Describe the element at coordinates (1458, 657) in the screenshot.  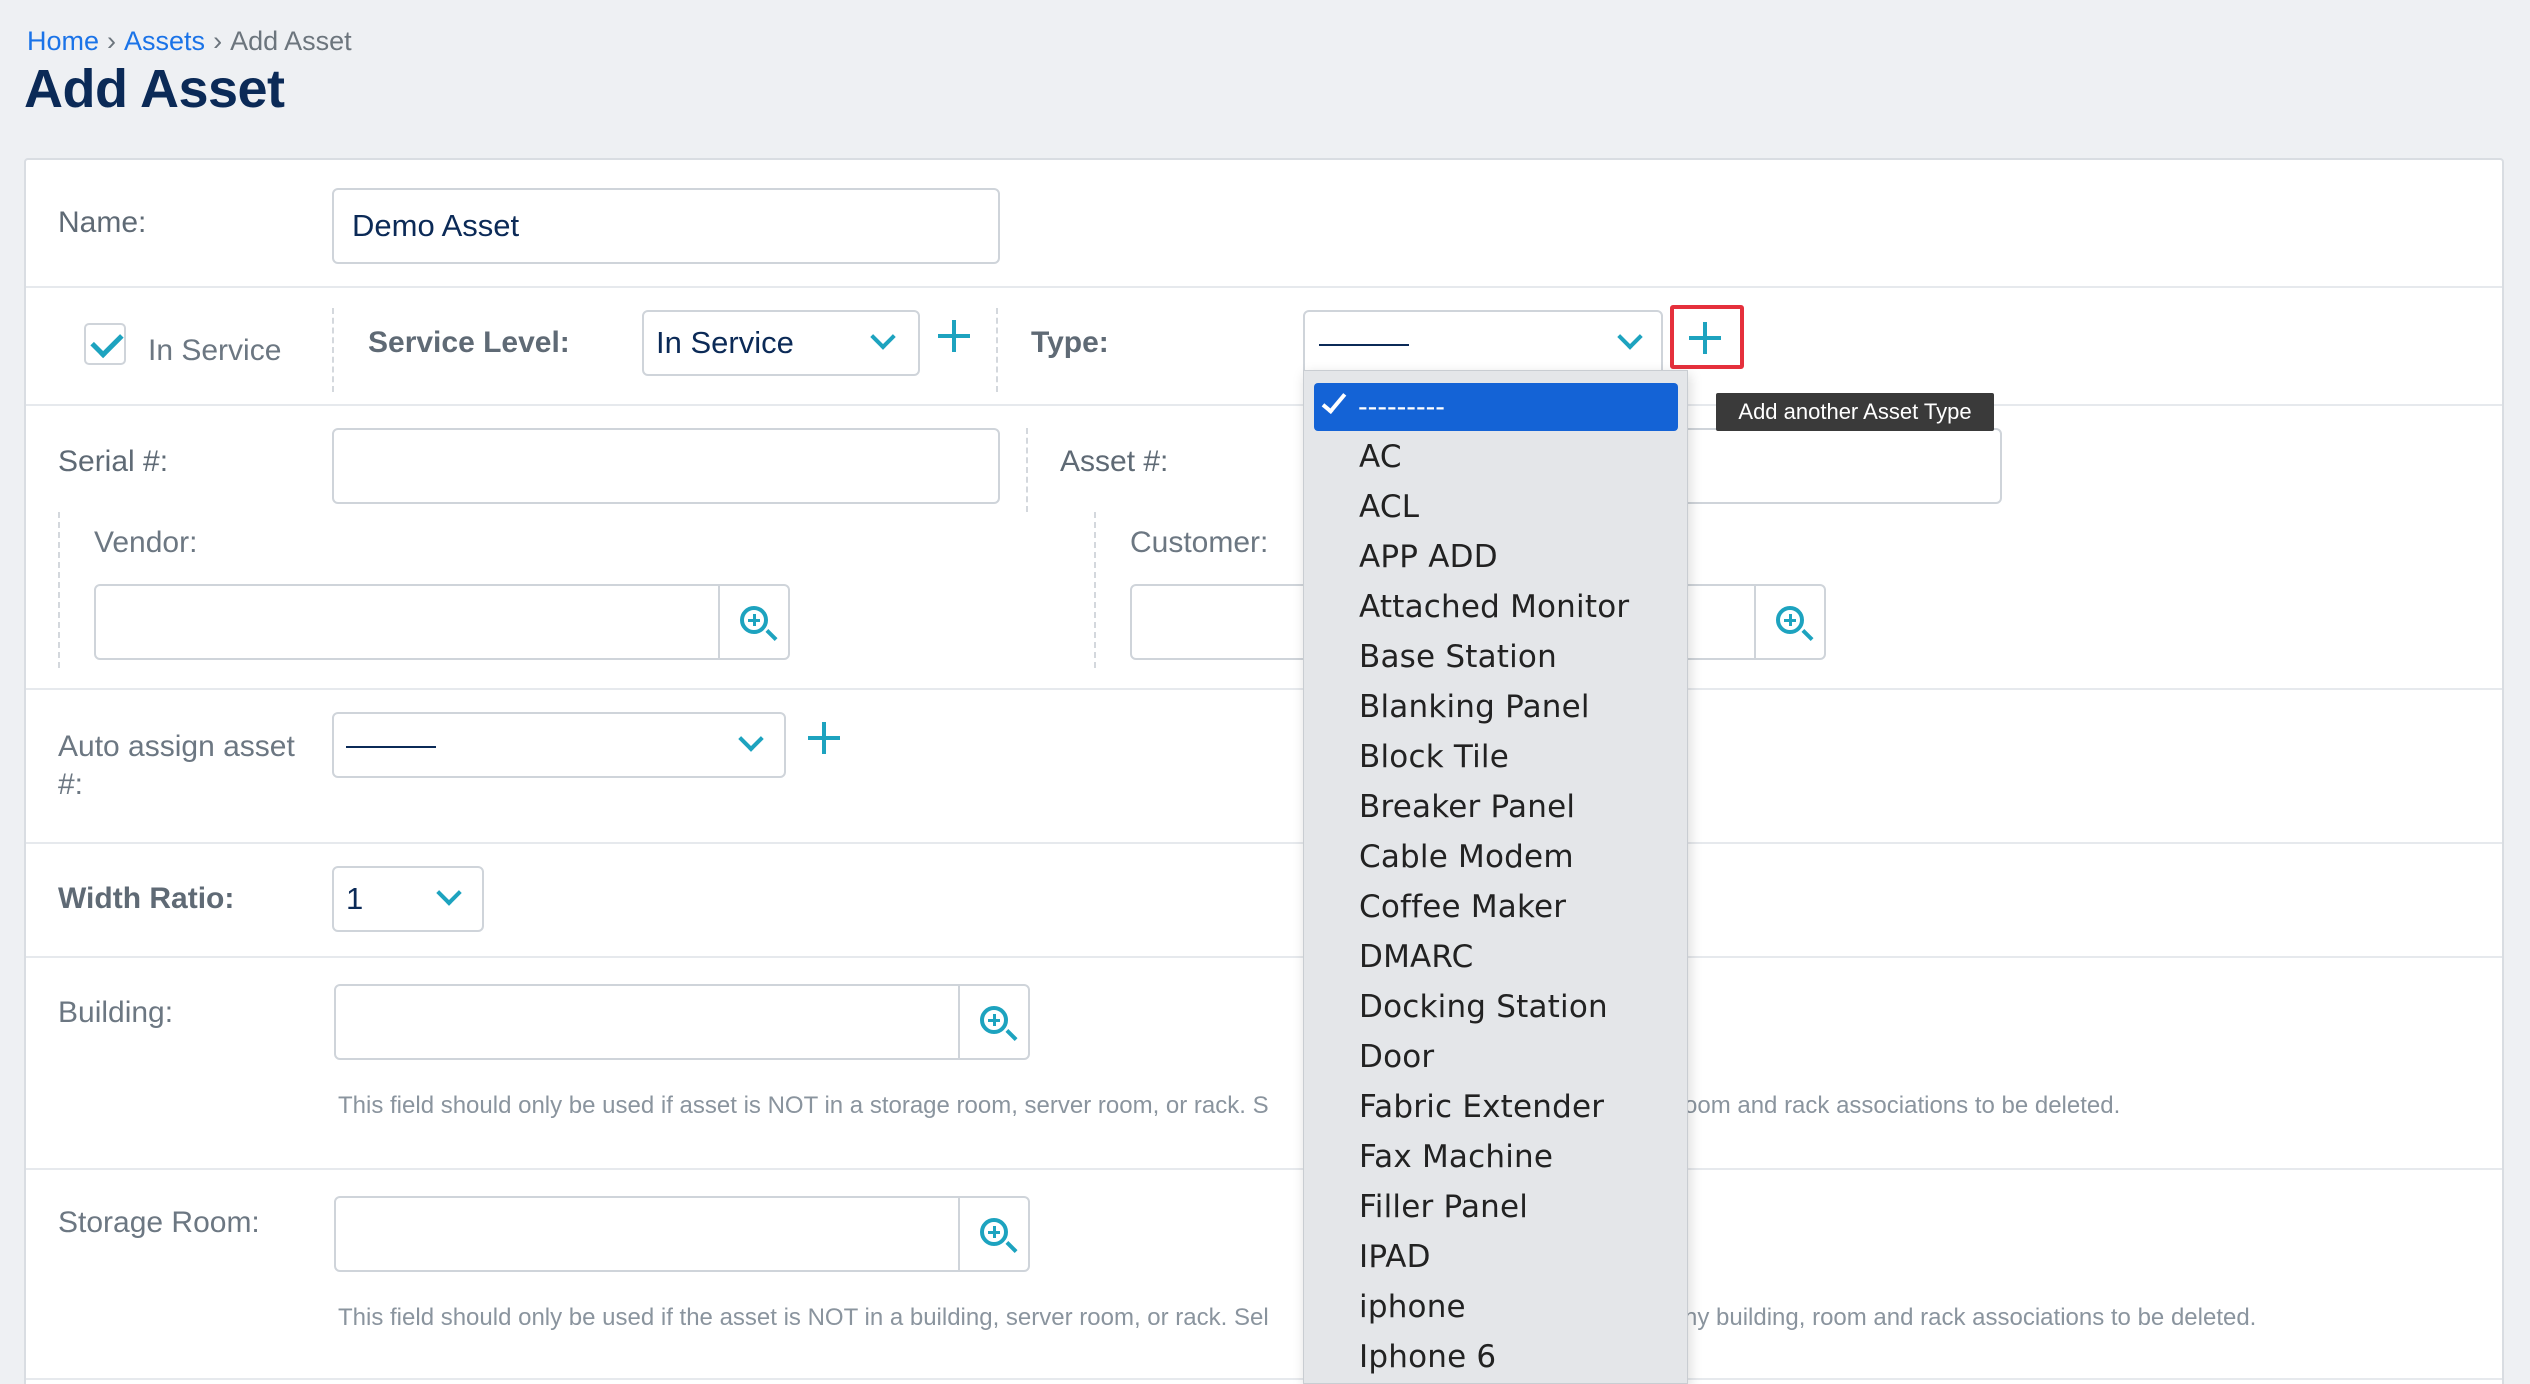
I see `type-option: Base Station` at that location.